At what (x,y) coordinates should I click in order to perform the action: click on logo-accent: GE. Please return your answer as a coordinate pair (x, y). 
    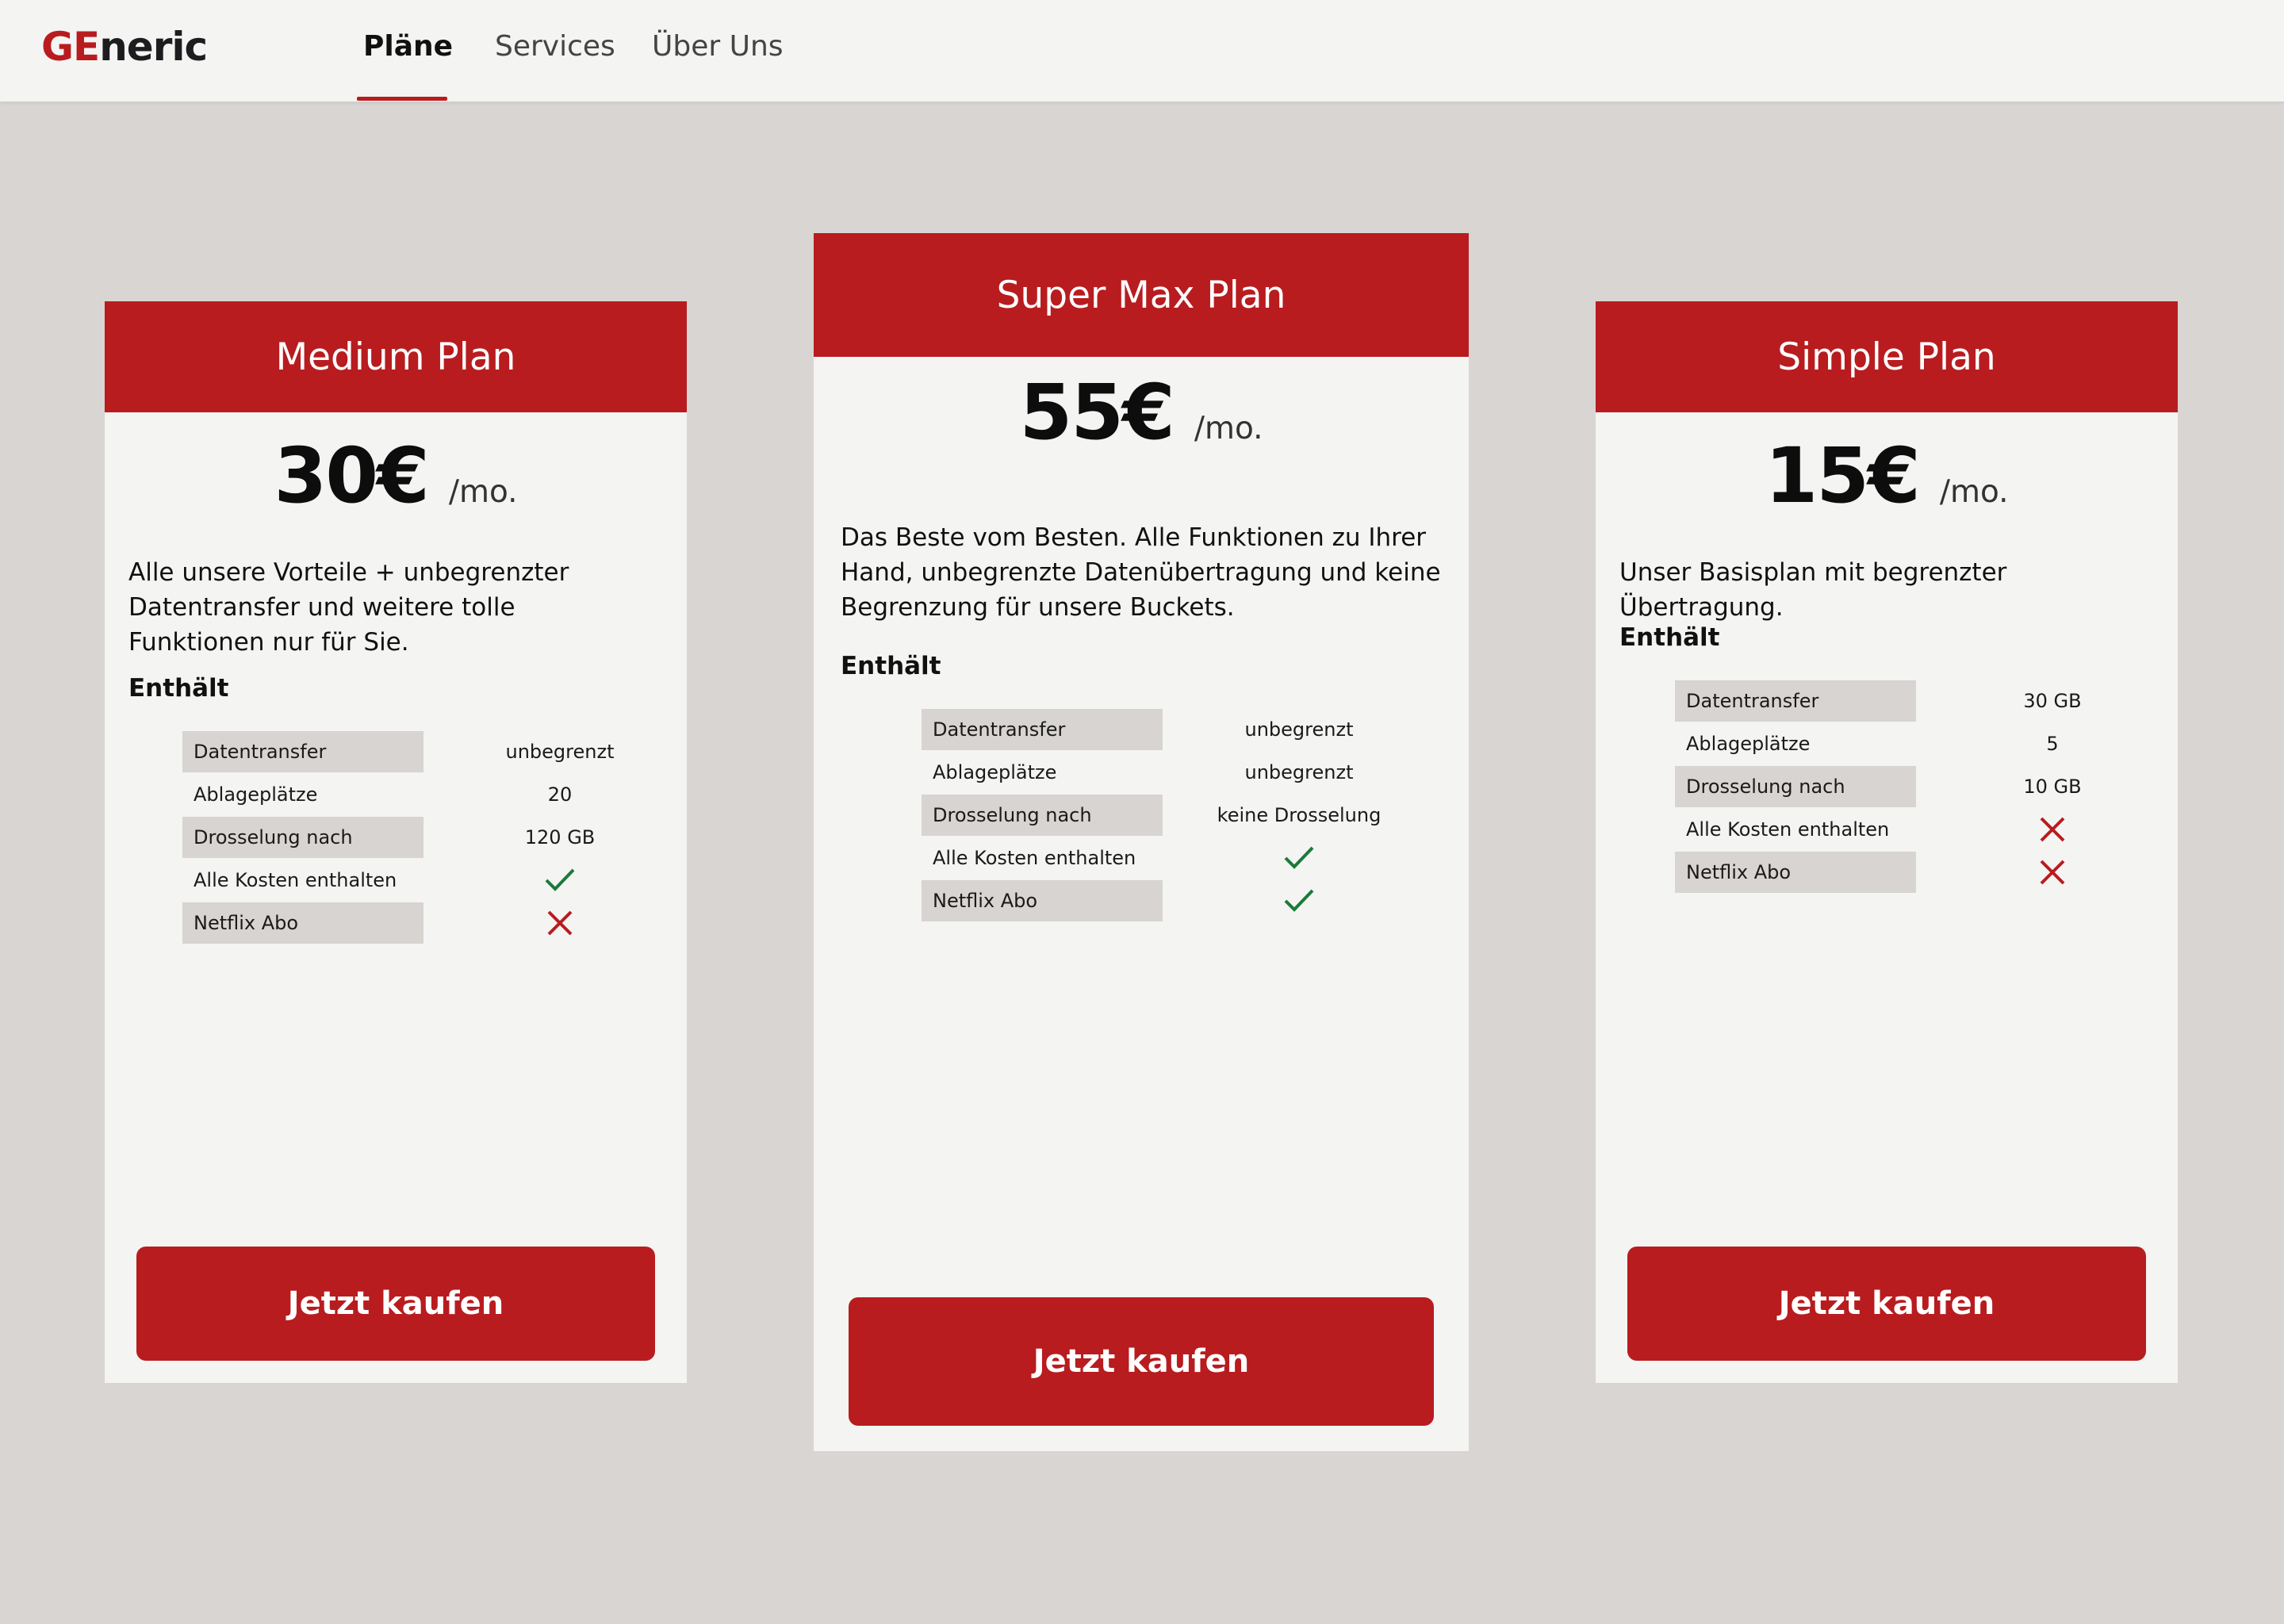
    Looking at the image, I should click on (70, 47).